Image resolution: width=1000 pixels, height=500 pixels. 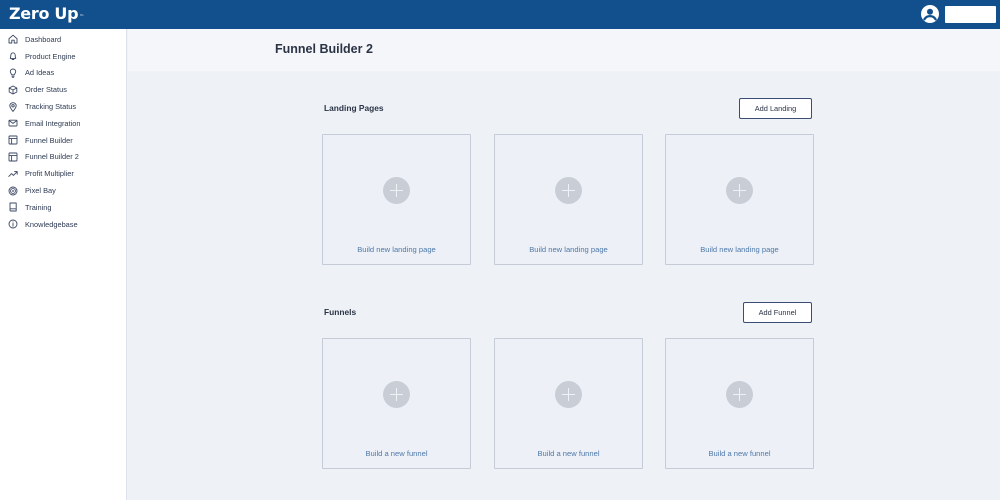 What do you see at coordinates (13, 207) in the screenshot?
I see `book-icon` at bounding box center [13, 207].